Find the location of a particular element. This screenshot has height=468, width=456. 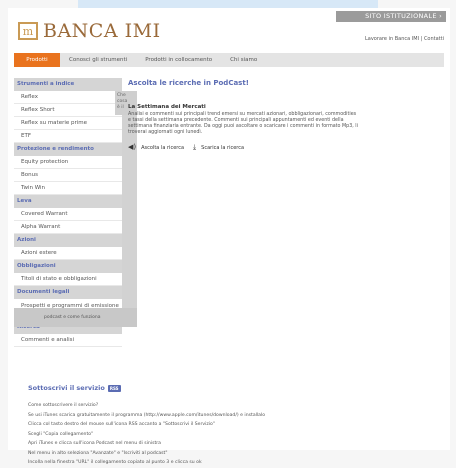

sidebar-header: Azioni is located at coordinates (68, 240).